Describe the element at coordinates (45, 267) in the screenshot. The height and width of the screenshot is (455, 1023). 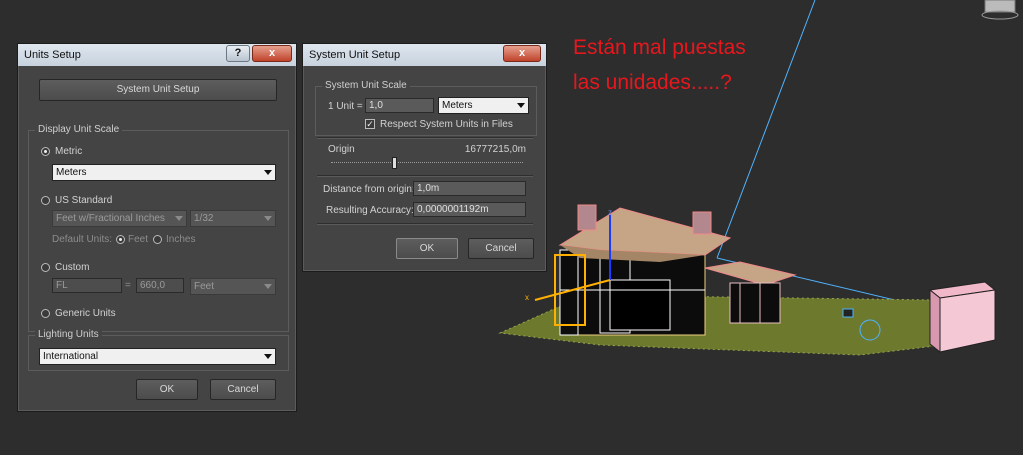
I see `custom-radio` at that location.